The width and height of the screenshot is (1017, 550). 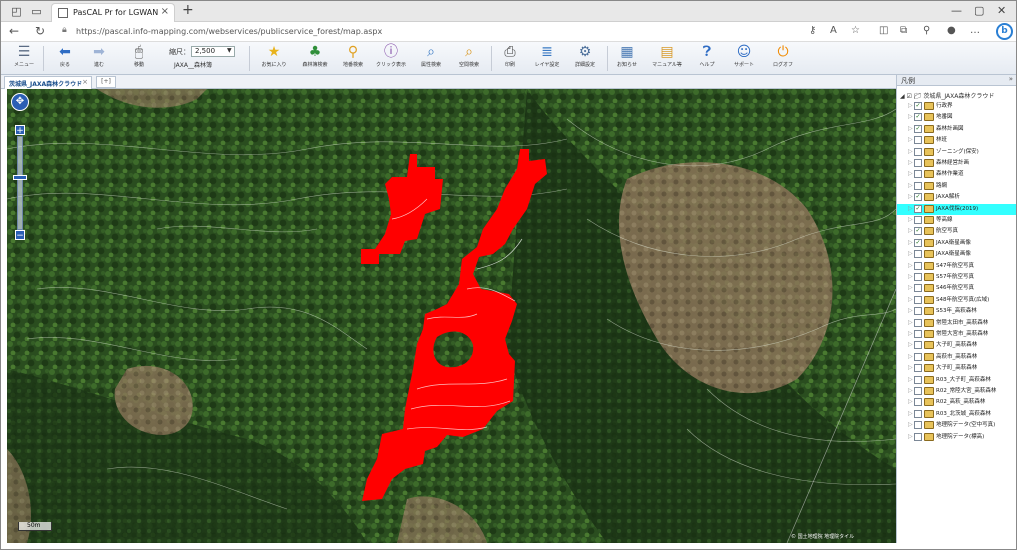 I want to click on click-display-button: ⓘ クリック表示, so click(x=391, y=58).